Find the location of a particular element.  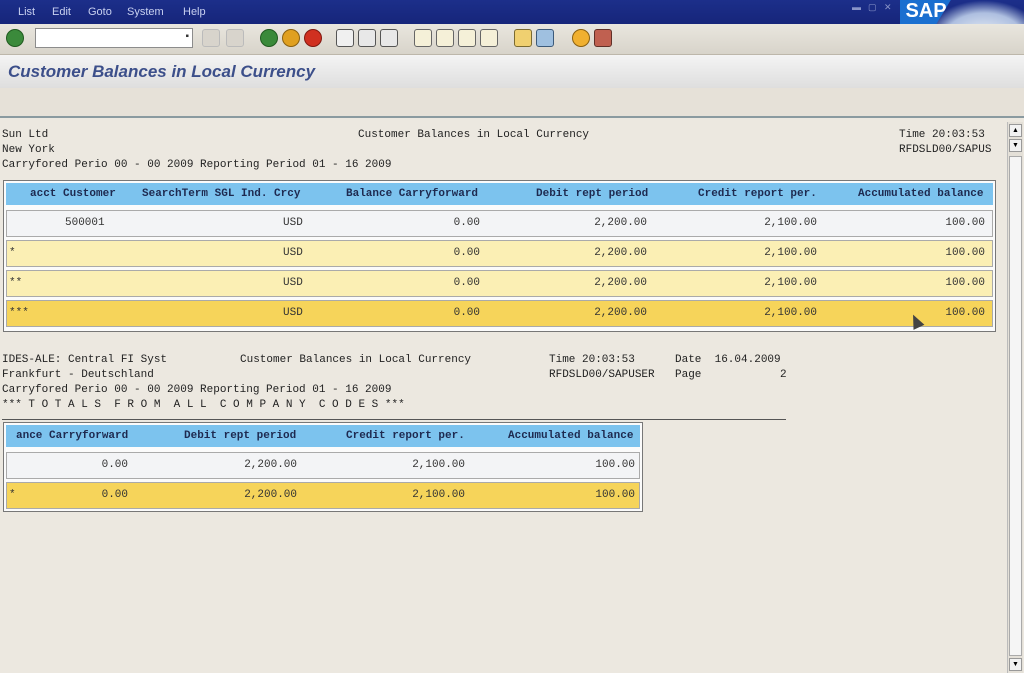

scrollbar-thumb is located at coordinates (1015, 406).